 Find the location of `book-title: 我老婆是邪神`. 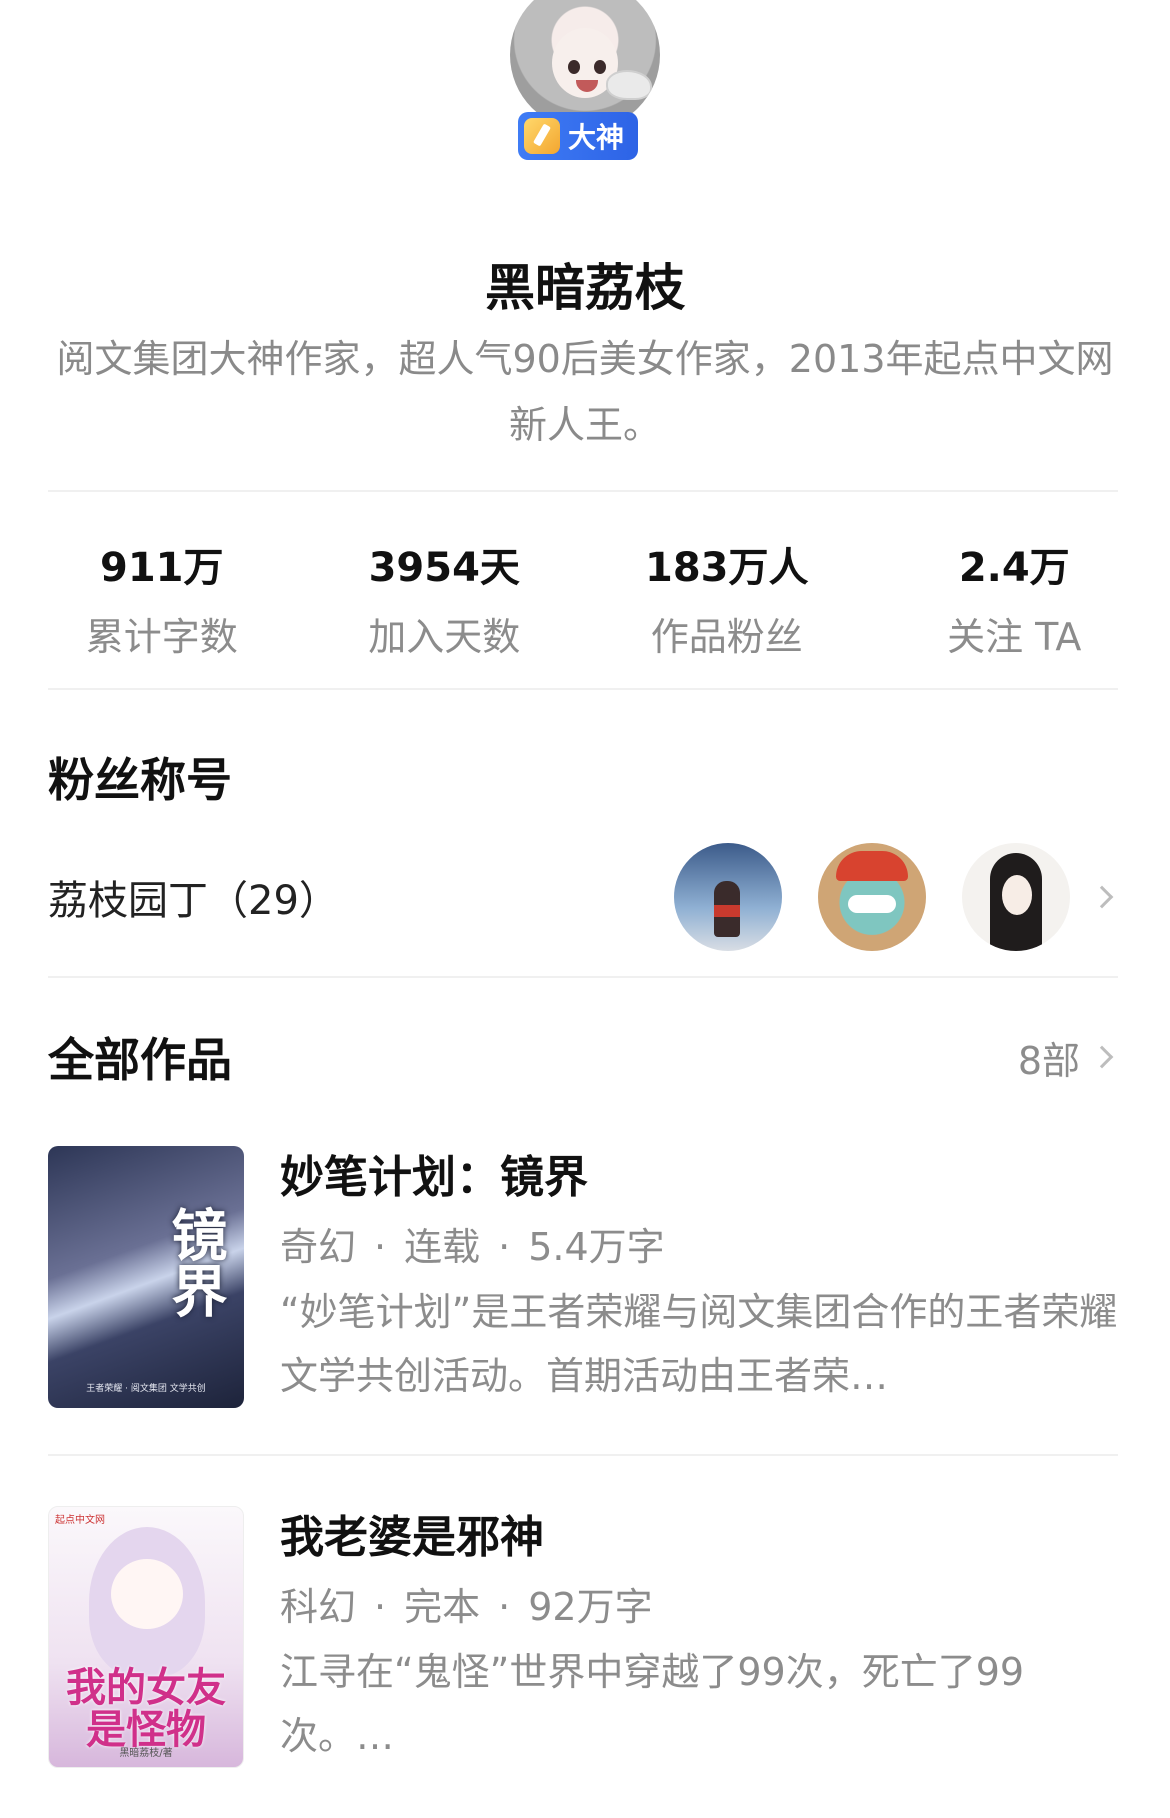

book-title: 我老婆是邪神 is located at coordinates (699, 1538).